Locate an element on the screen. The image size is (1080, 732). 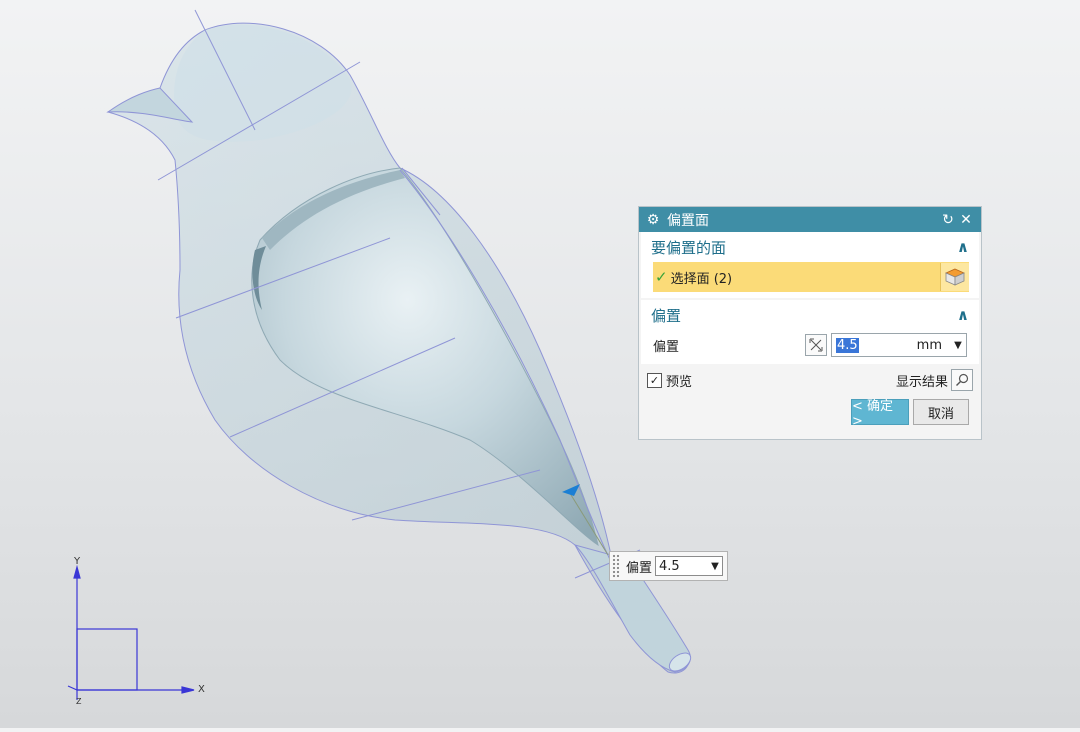
handle-value: 4.5 is located at coordinates (682, 566).